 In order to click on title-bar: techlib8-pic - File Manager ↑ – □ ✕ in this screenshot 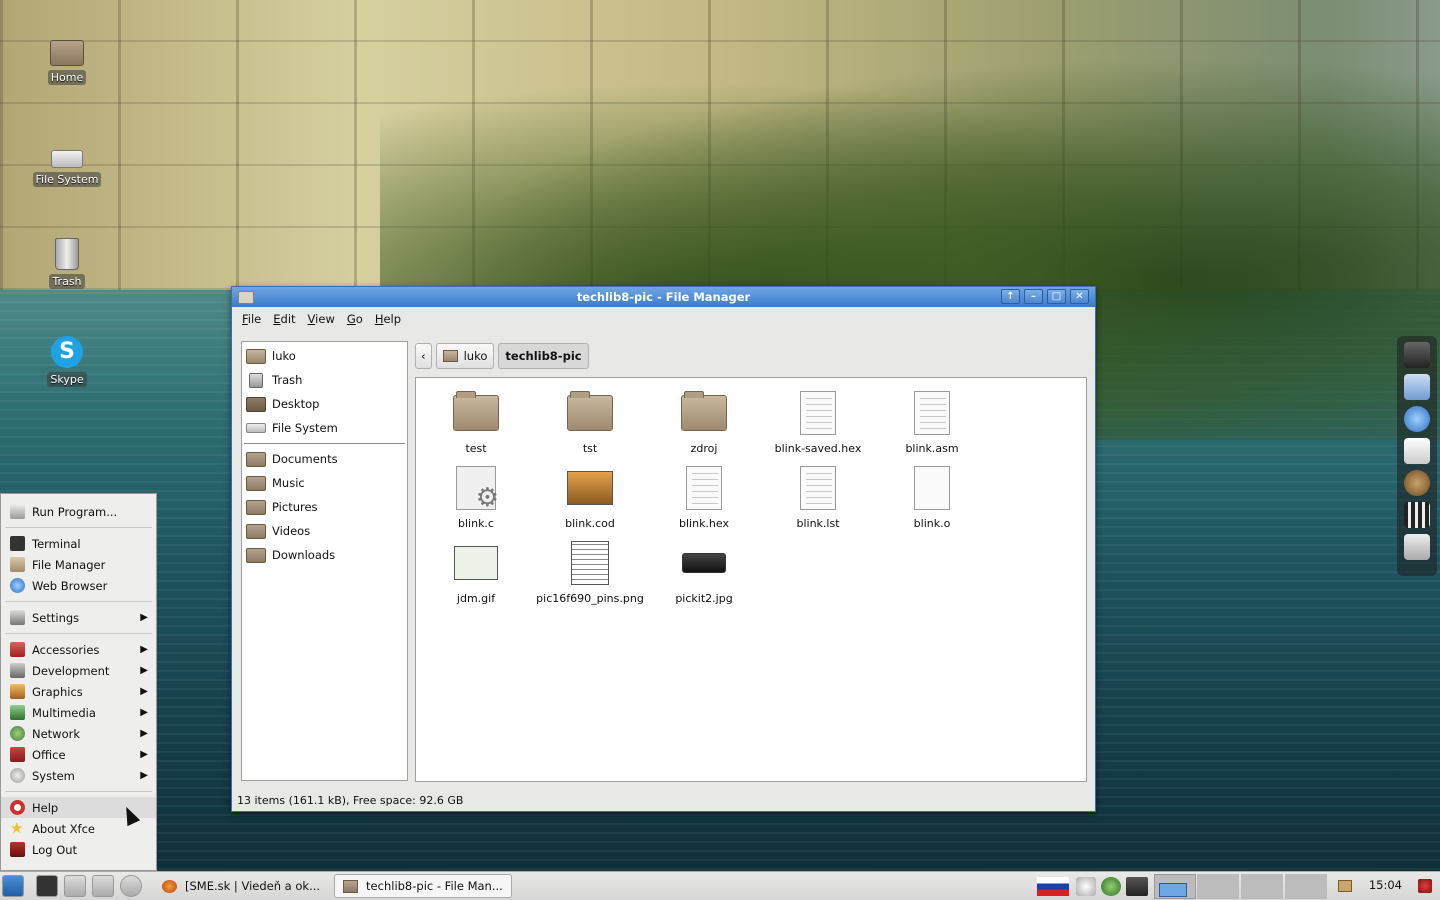, I will do `click(663, 297)`.